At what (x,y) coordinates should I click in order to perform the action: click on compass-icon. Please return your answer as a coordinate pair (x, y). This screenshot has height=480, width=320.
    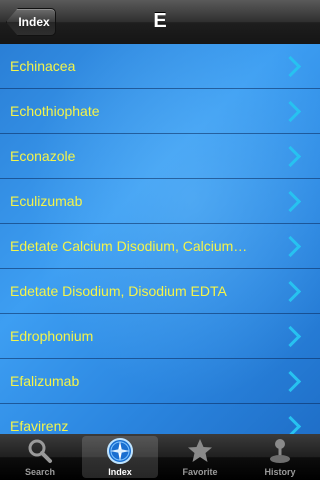
    Looking at the image, I should click on (120, 451).